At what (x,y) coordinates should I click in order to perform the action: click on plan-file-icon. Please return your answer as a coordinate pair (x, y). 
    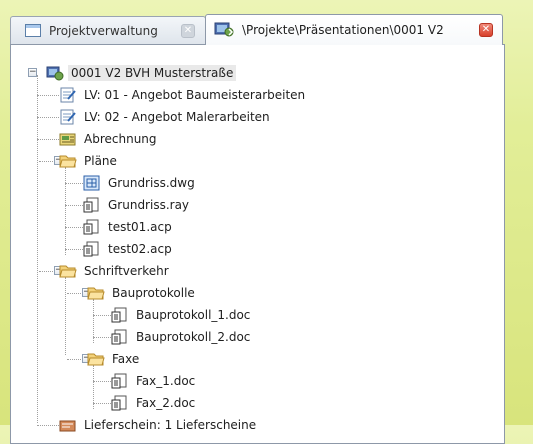
    Looking at the image, I should click on (92, 183).